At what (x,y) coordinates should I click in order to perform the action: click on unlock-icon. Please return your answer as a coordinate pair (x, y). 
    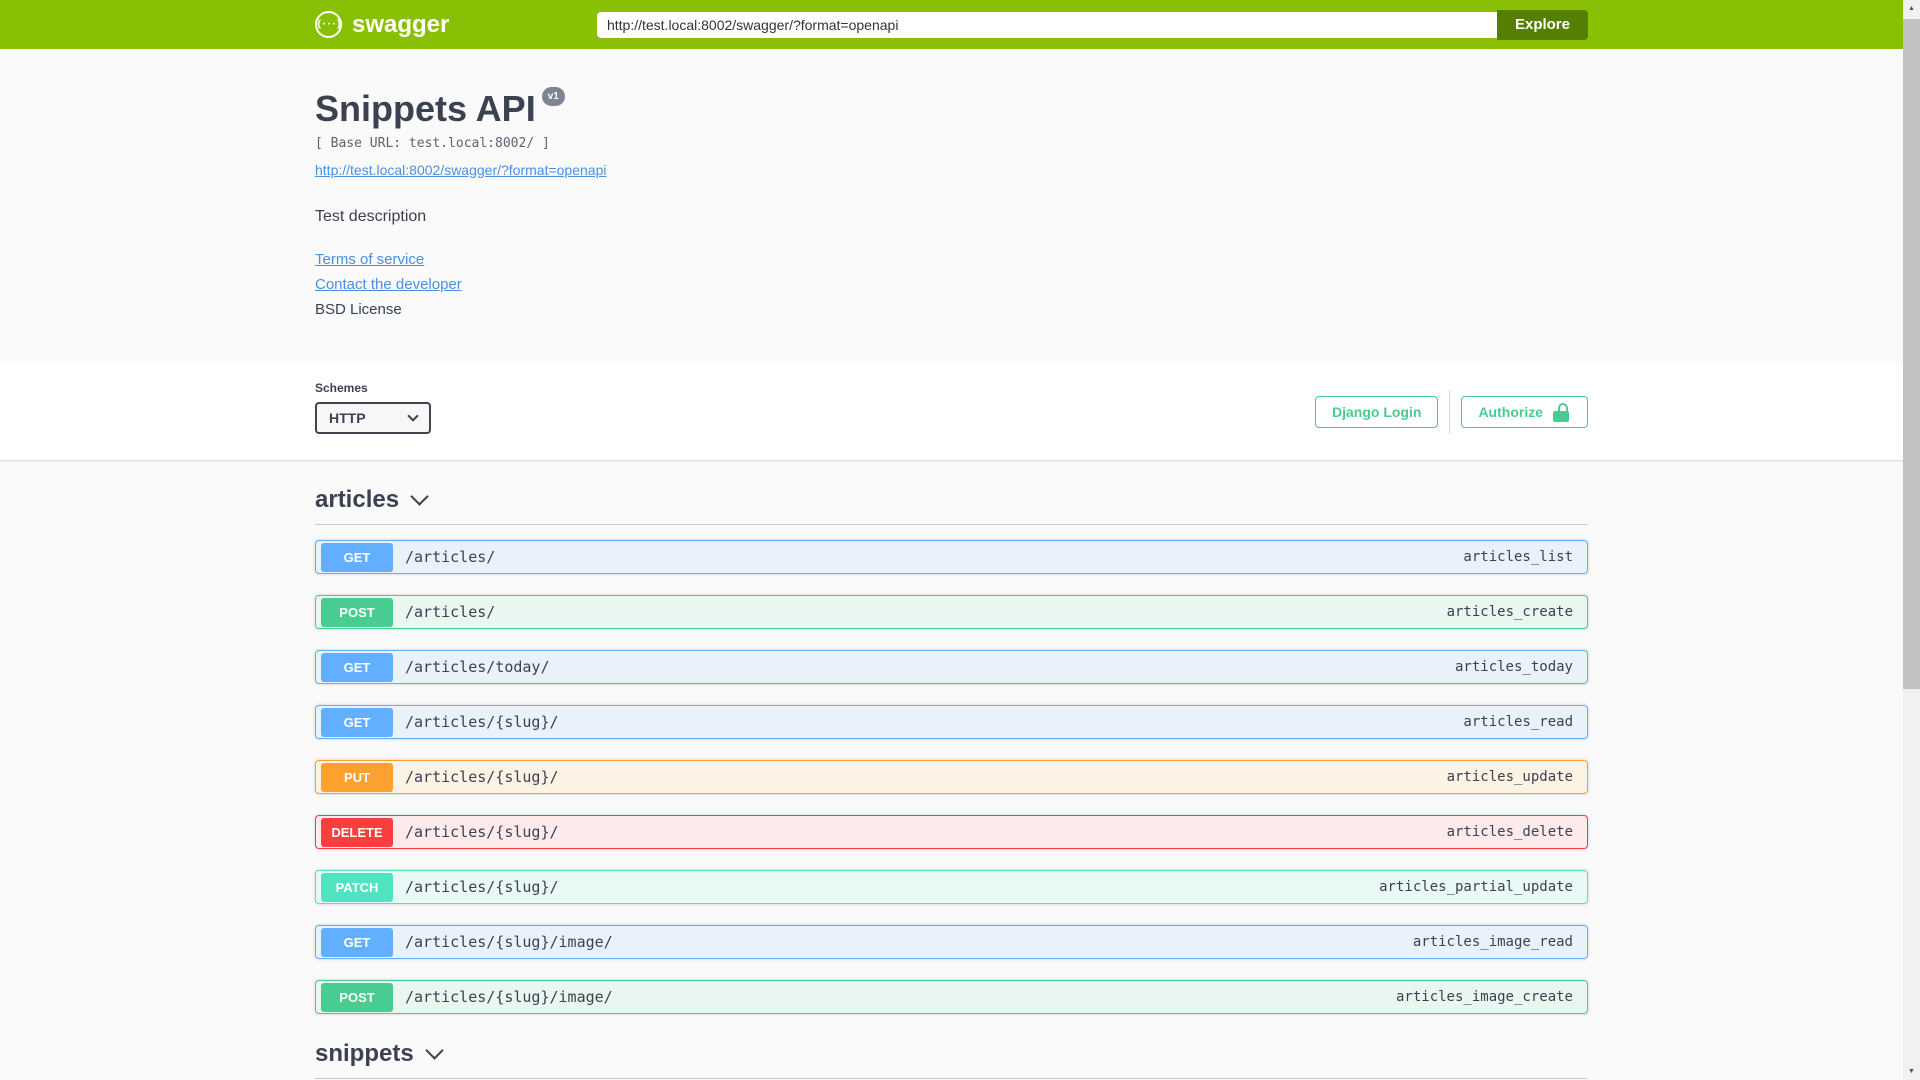
    Looking at the image, I should click on (1562, 412).